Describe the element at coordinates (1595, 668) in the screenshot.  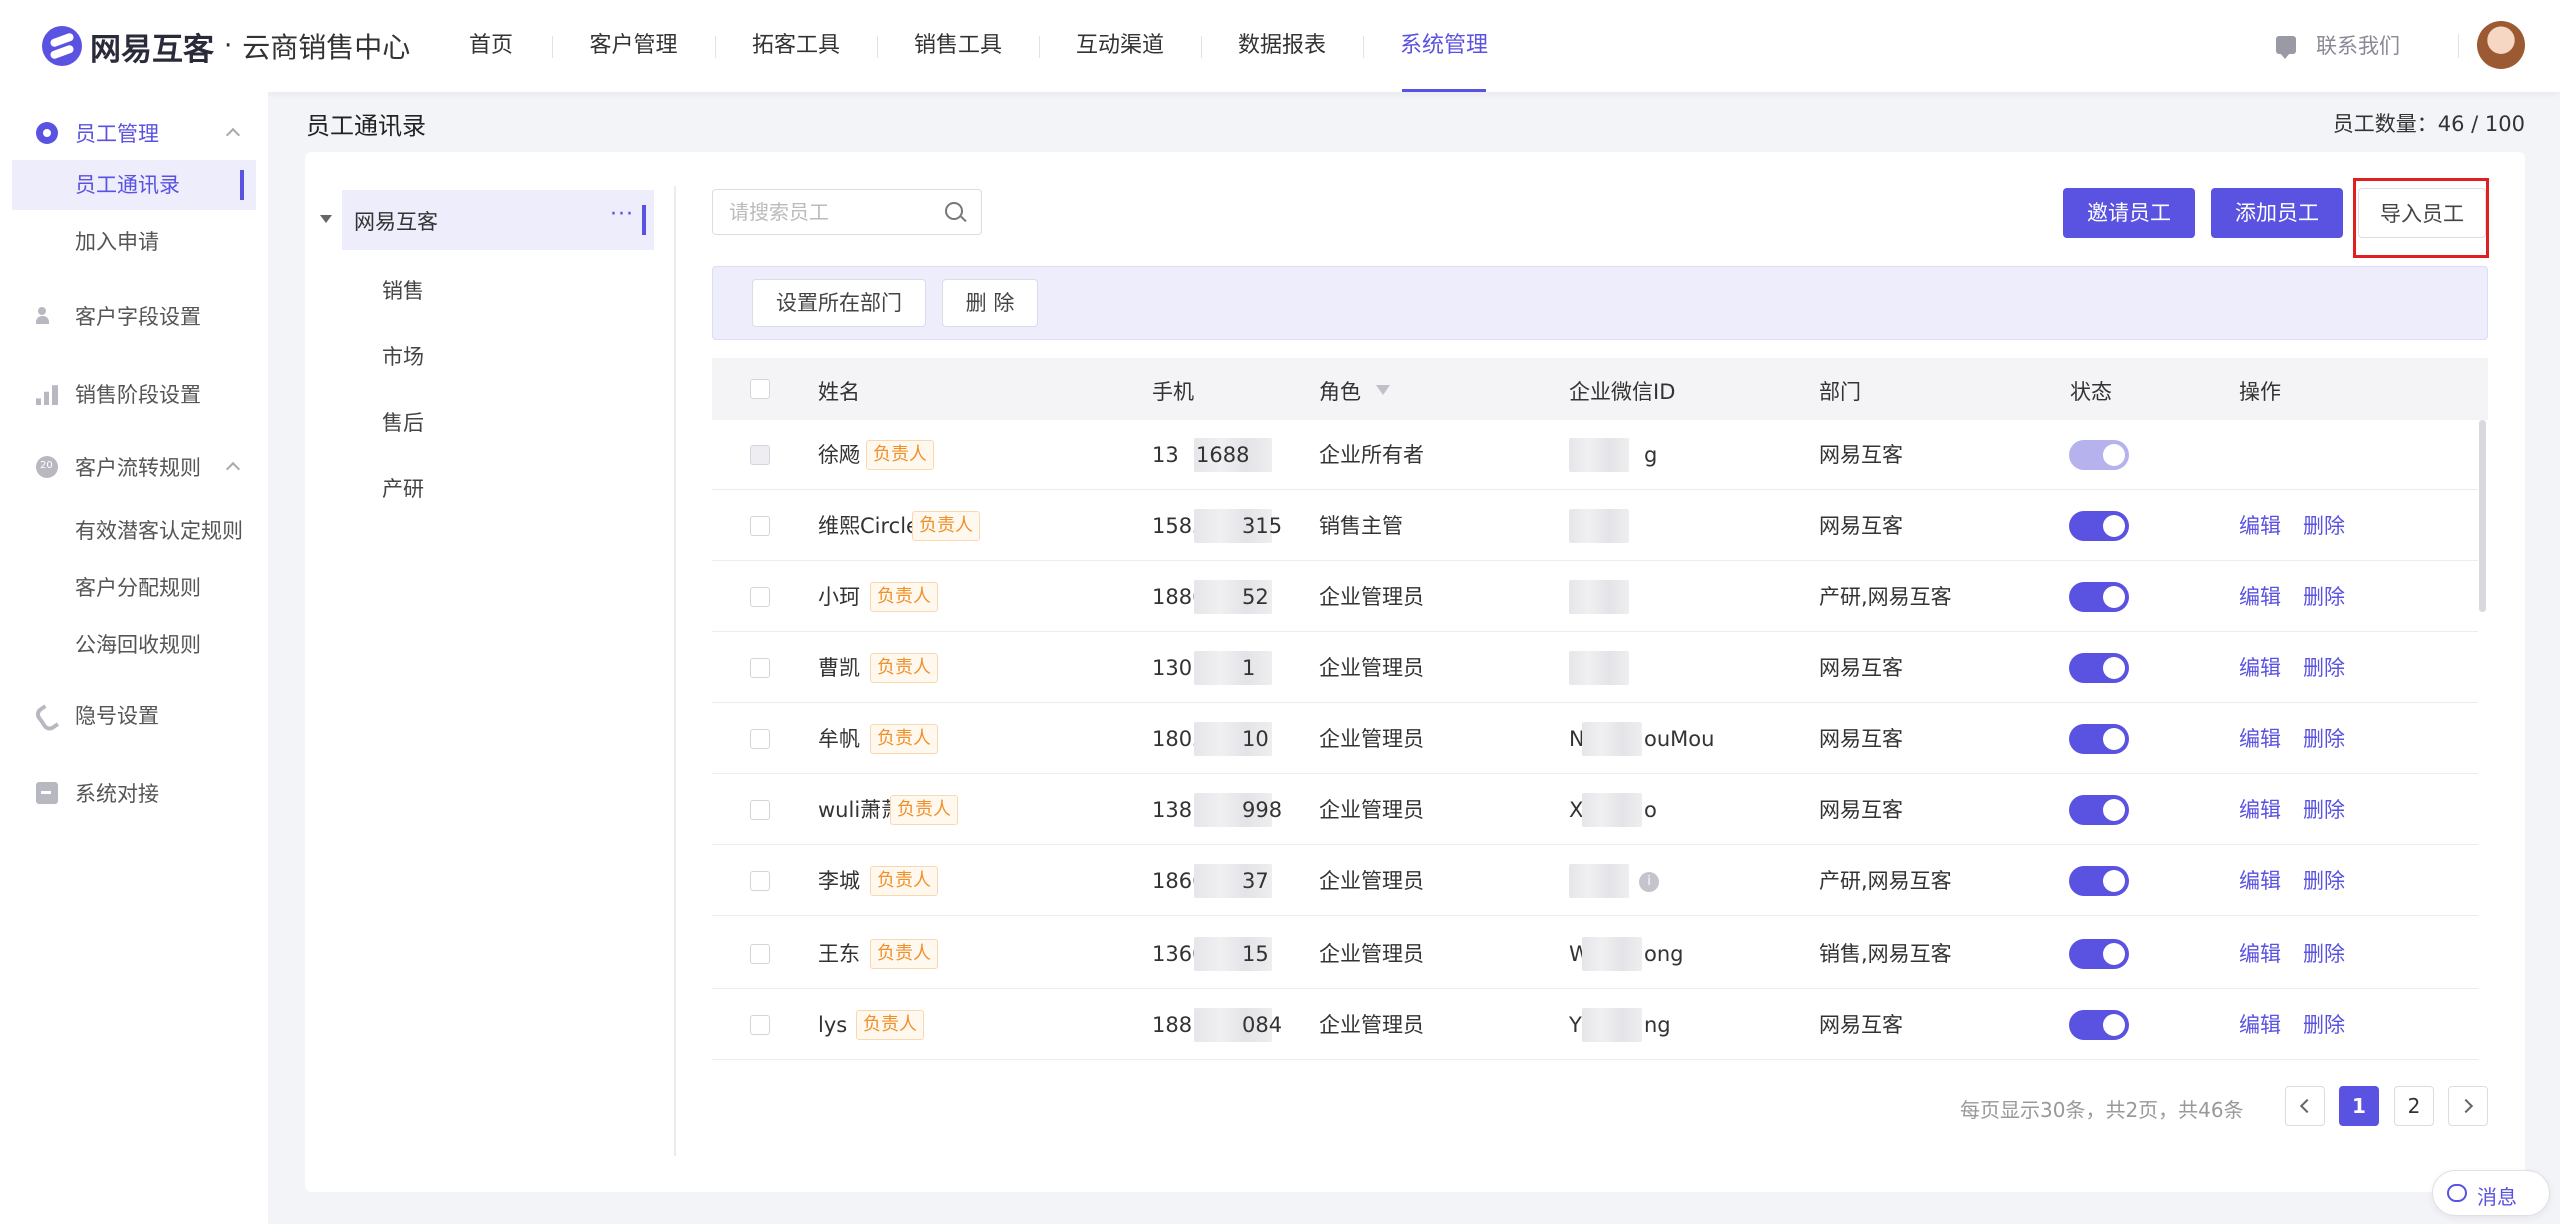
I see `table-row: 曹凯 负责人 1301 1 企业管理员 网易互客 编辑 删除` at that location.